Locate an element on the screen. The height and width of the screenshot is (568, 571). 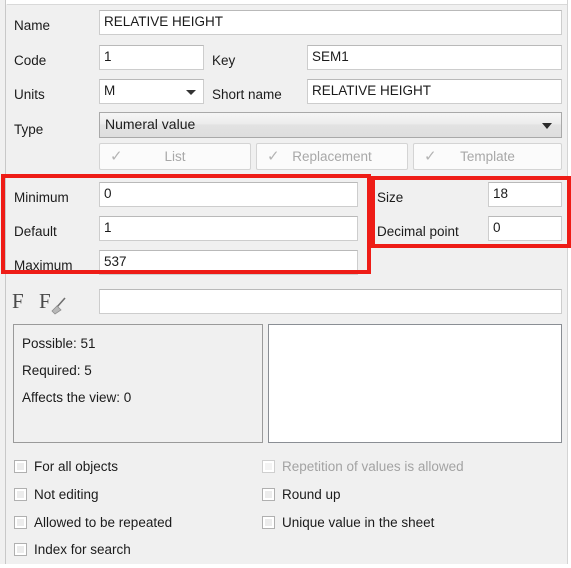
formula-icon: F is located at coordinates (18, 301).